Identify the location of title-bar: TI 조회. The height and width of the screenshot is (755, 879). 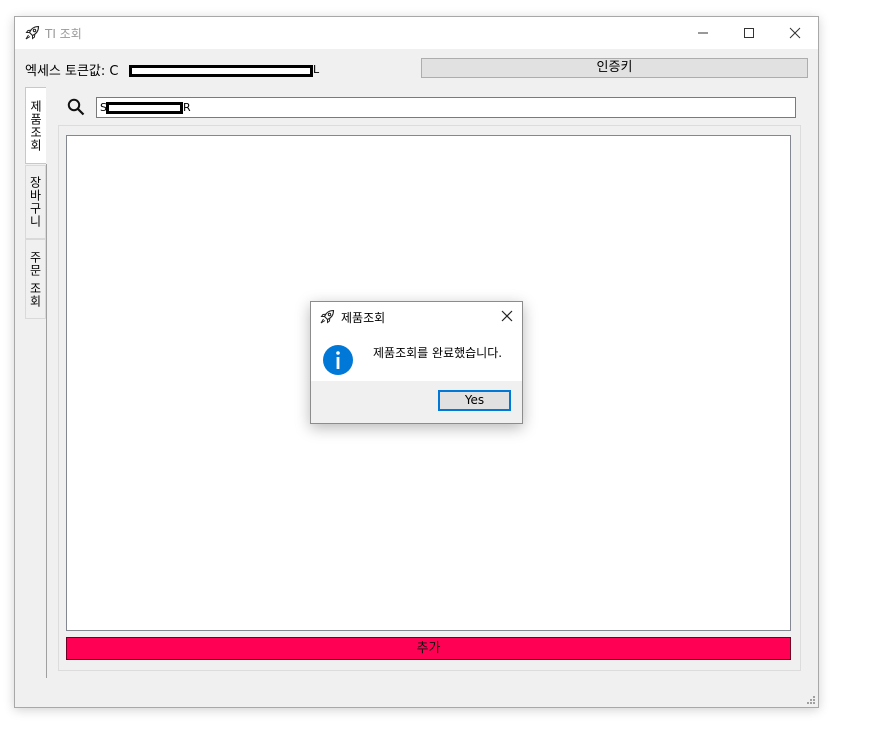
(416, 33).